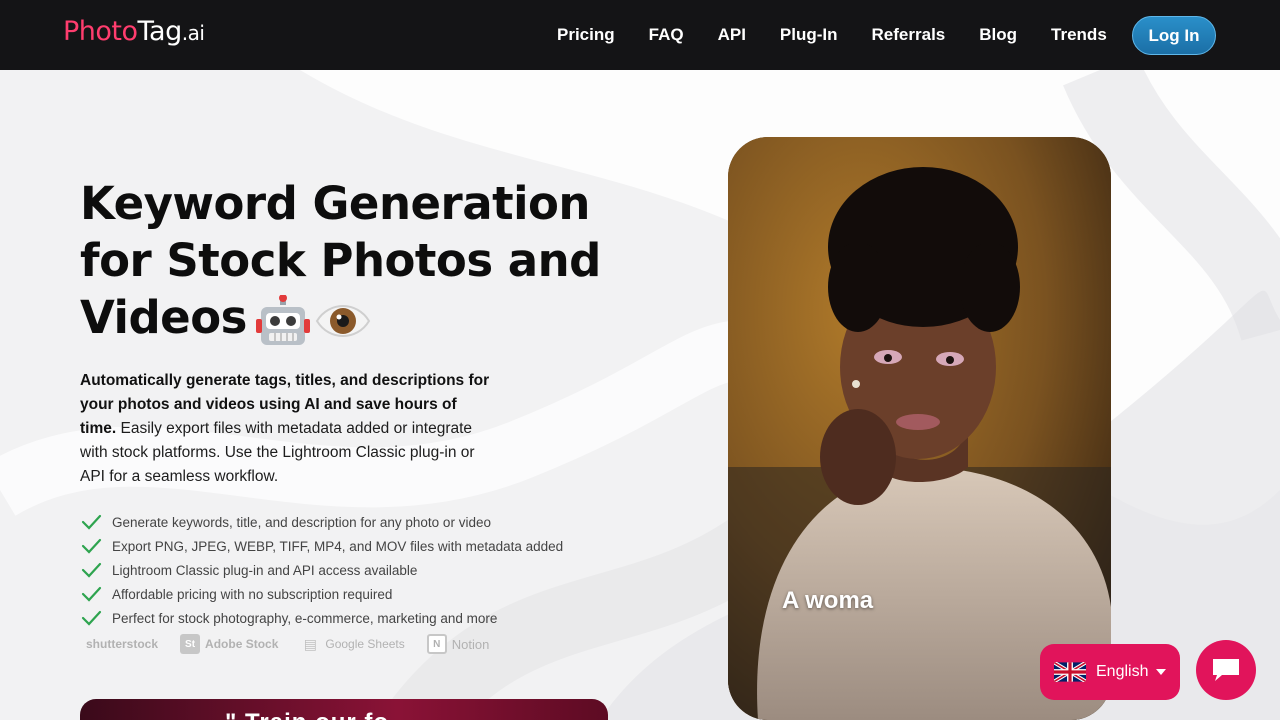 This screenshot has width=1280, height=720. I want to click on headline-emojis, so click(313, 321).